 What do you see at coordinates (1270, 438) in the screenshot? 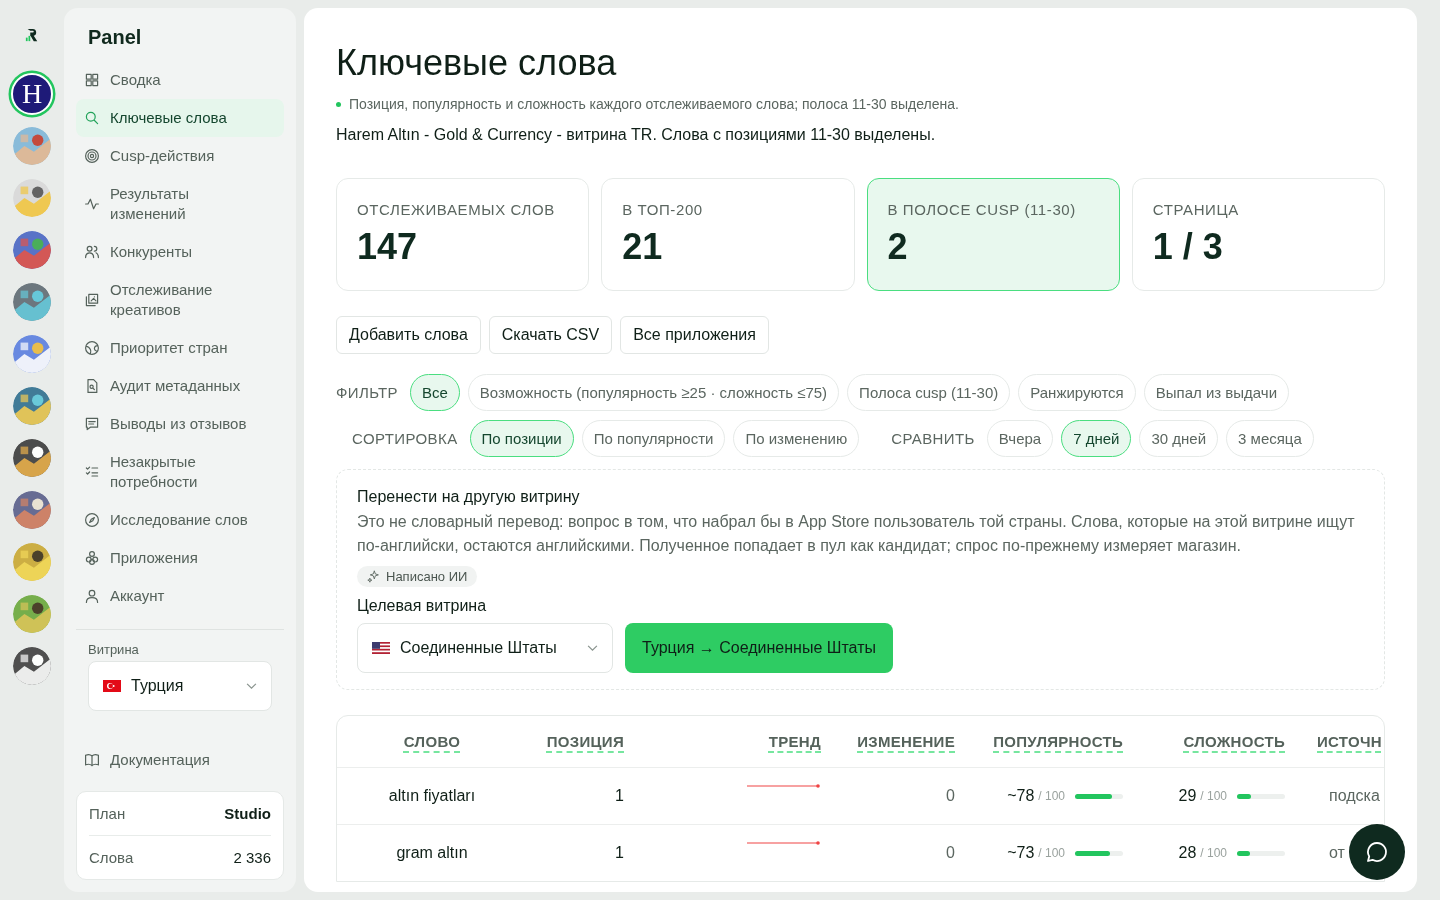
I see `compare-chip: 3 месяца` at bounding box center [1270, 438].